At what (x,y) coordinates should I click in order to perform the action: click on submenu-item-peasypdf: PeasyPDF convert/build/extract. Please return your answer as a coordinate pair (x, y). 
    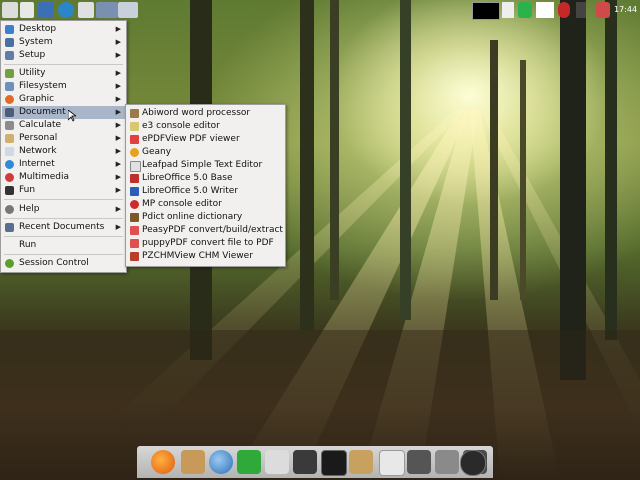
    Looking at the image, I should click on (205, 230).